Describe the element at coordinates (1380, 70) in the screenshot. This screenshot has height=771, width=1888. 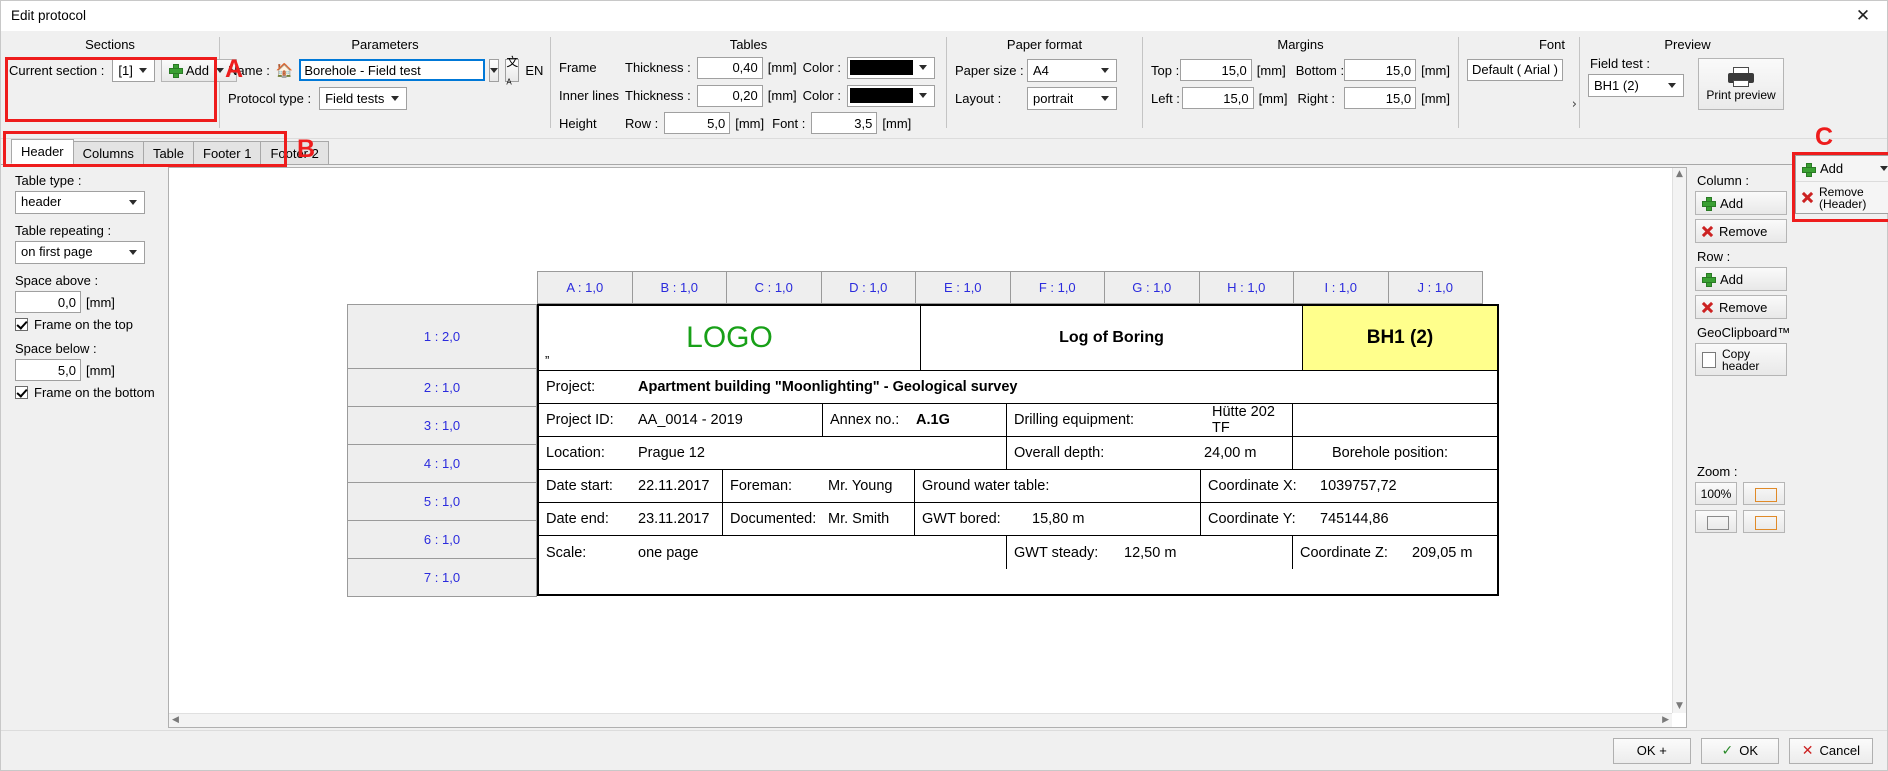
I see `margin-bottom-input` at that location.